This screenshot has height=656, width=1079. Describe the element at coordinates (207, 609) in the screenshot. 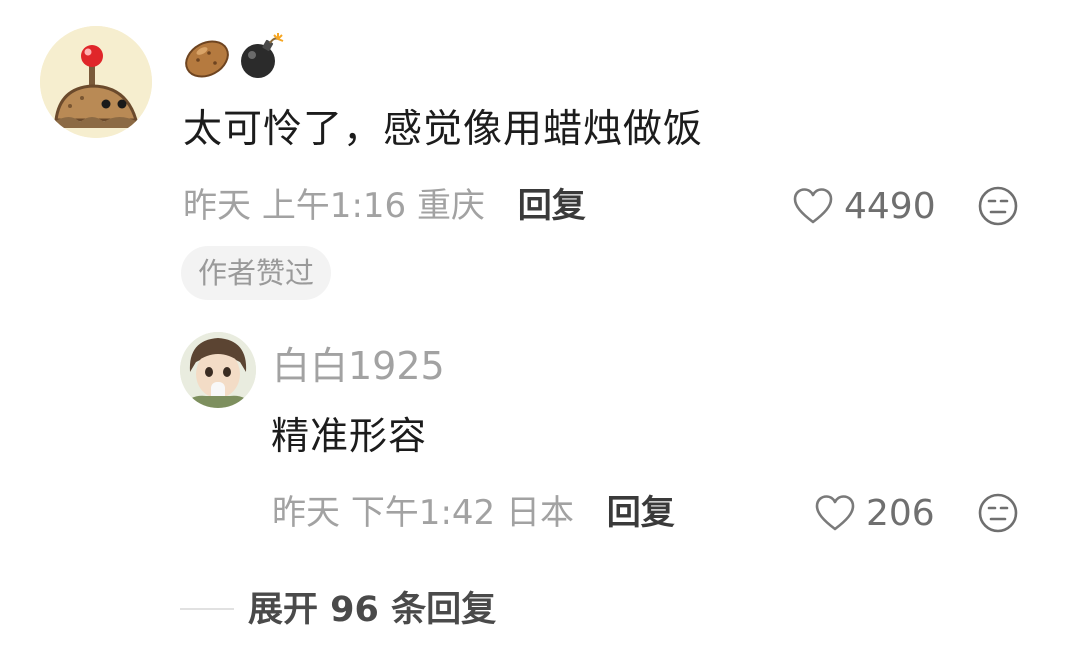

I see `expand-divider` at that location.